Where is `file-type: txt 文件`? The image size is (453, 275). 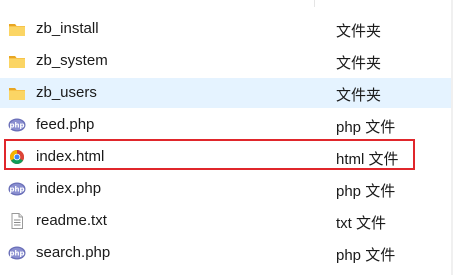
file-type: txt 文件 is located at coordinates (361, 223).